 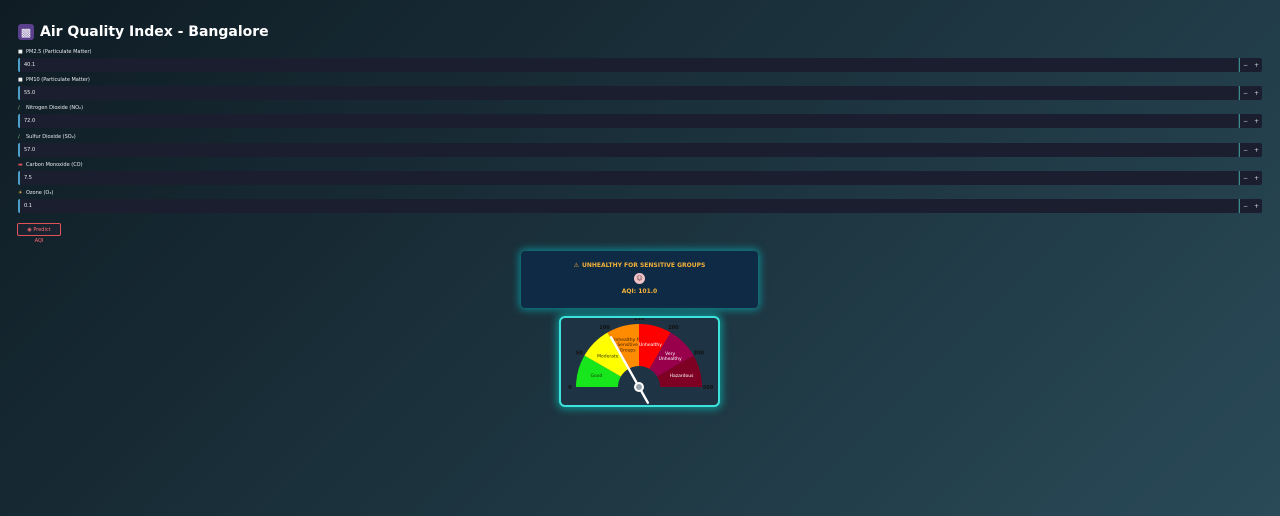 What do you see at coordinates (570, 388) in the screenshot?
I see `gauge-tick-label: 0` at bounding box center [570, 388].